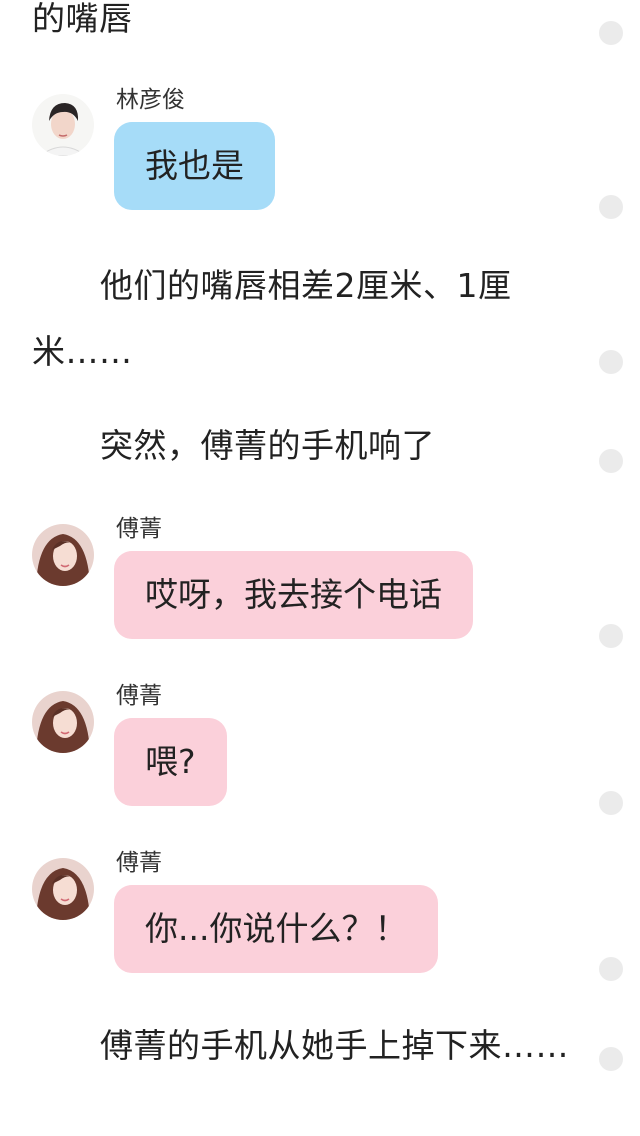  Describe the element at coordinates (267, 445) in the screenshot. I see `narration-line: 突然，傅菁的手机响了` at that location.